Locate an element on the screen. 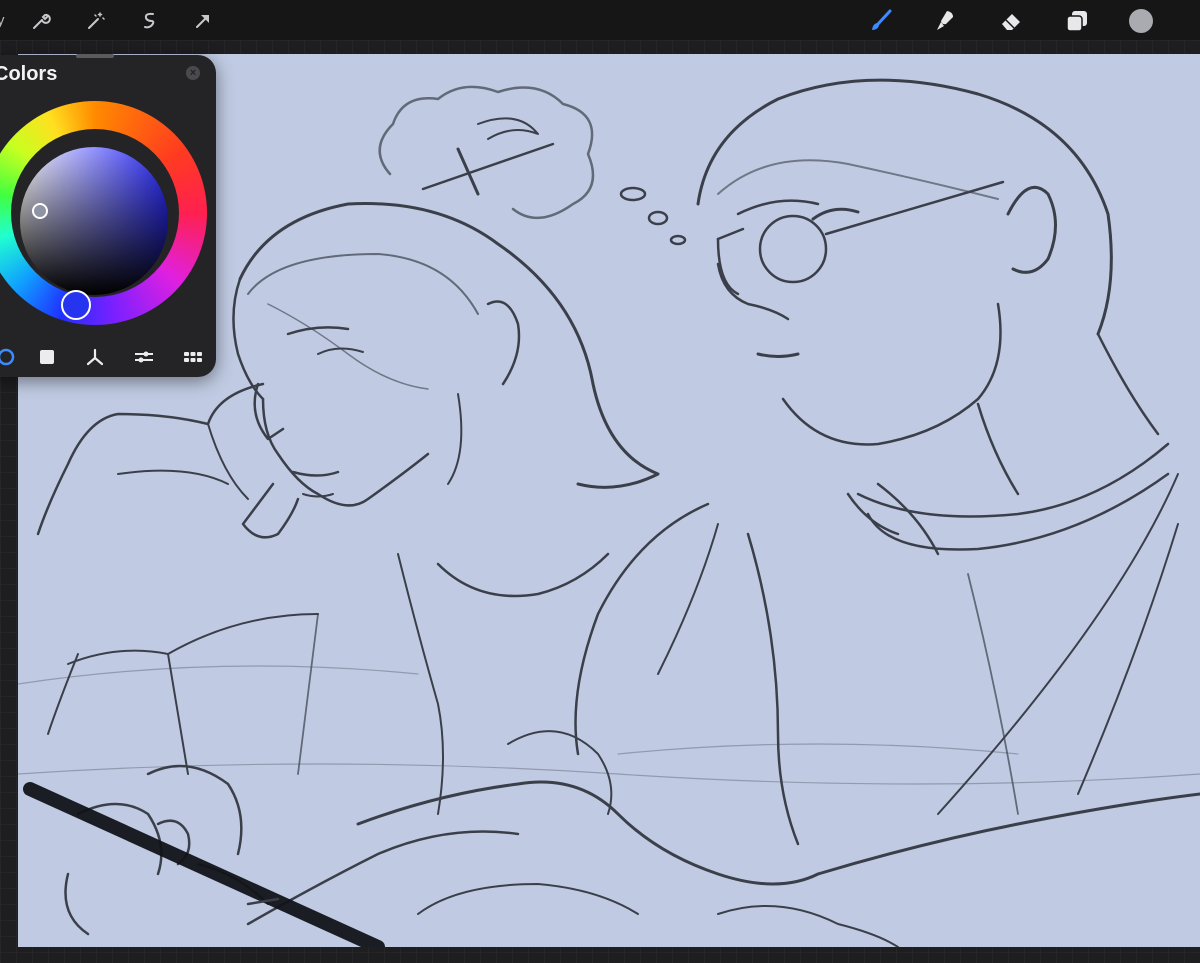 The image size is (1200, 963). smudge-icon is located at coordinates (945, 21).